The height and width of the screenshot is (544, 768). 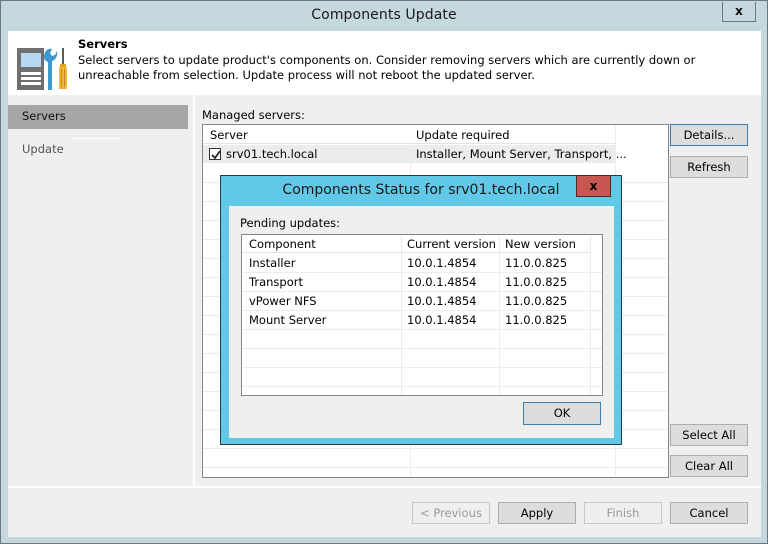 What do you see at coordinates (253, 115) in the screenshot?
I see `managed-servers-label: Managed servers:` at bounding box center [253, 115].